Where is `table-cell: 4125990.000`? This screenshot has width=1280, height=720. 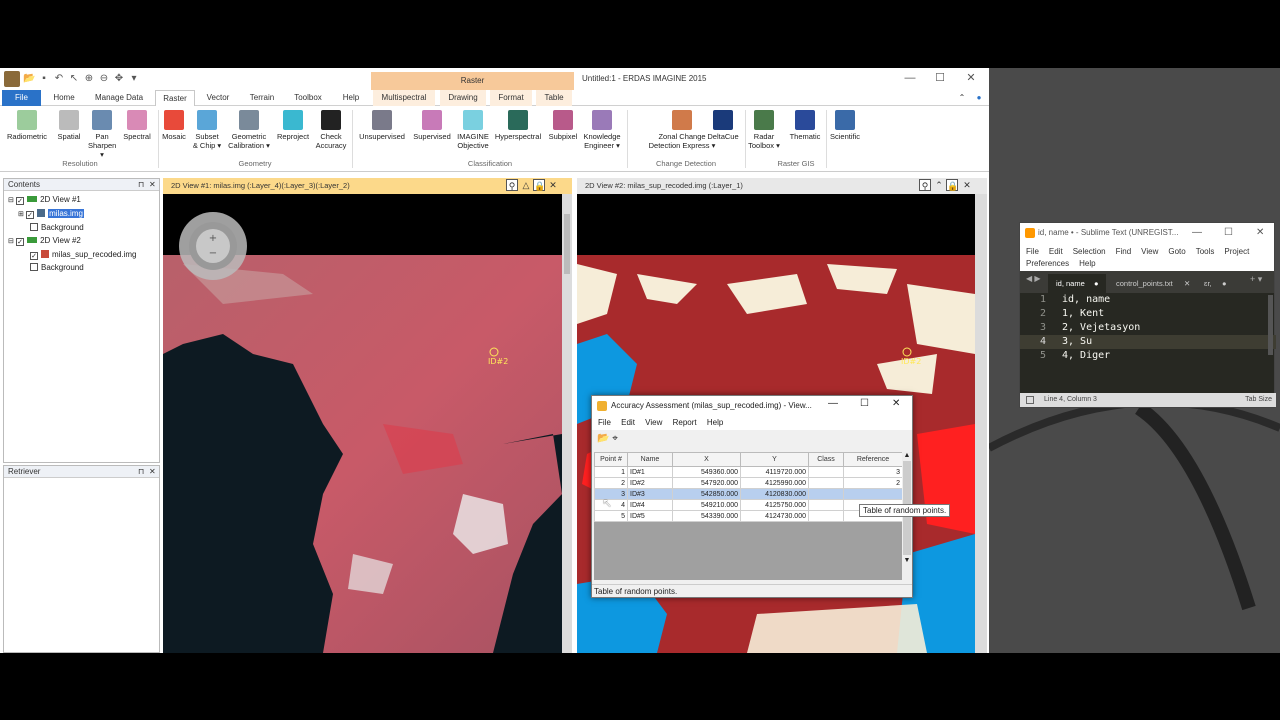 table-cell: 4125990.000 is located at coordinates (774, 483).